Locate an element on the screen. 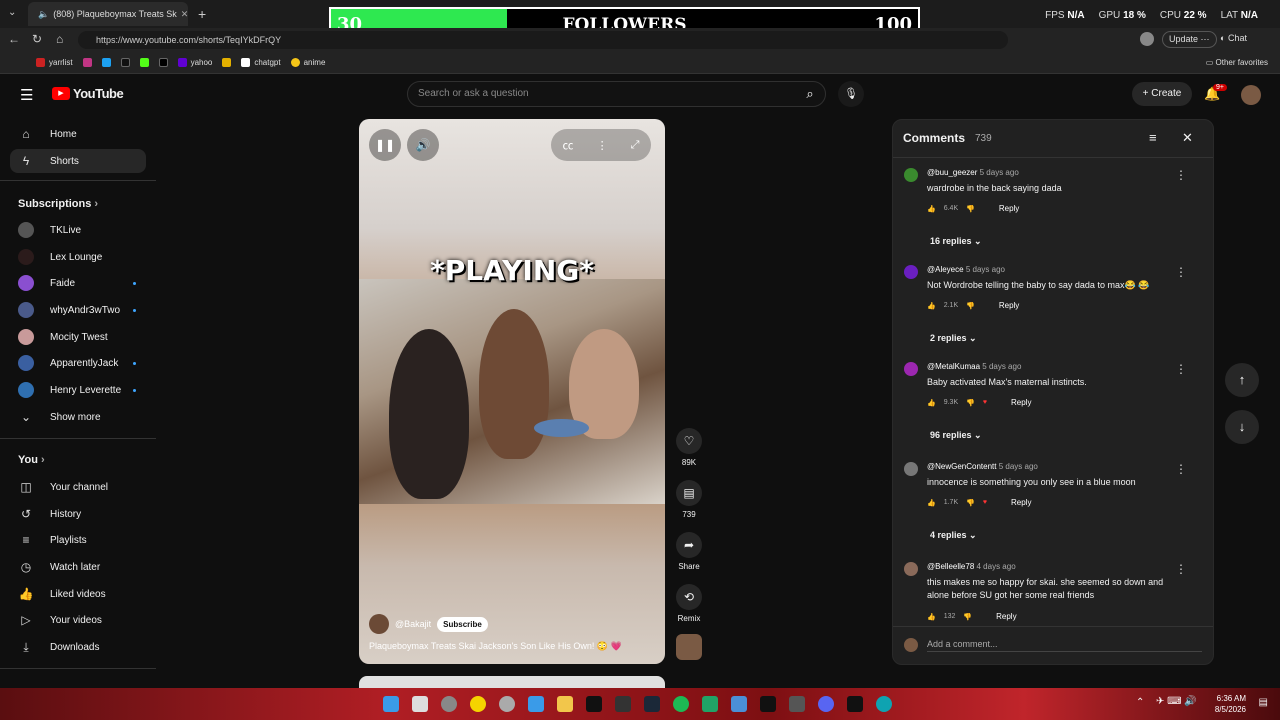 The image size is (1280, 720). account-avatar is located at coordinates (1251, 95).